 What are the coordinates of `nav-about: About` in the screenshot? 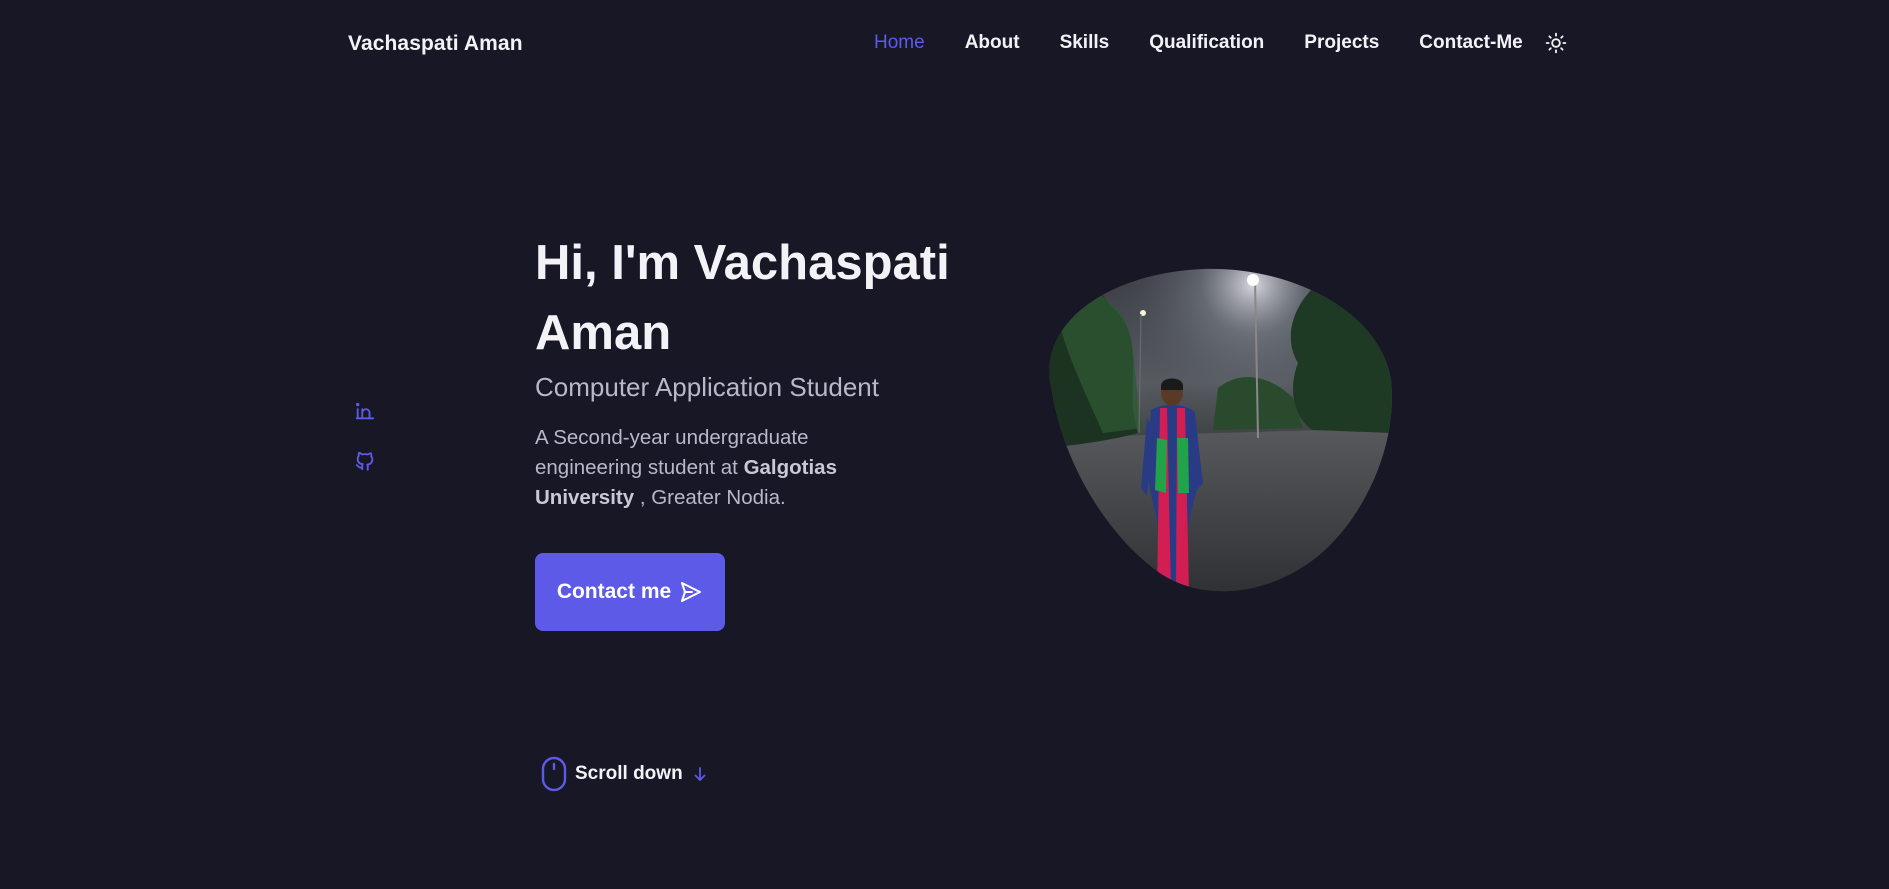 It's located at (992, 43).